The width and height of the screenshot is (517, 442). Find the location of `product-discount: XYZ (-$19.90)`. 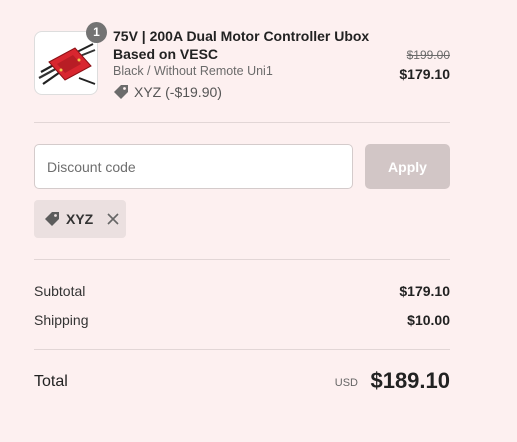

product-discount: XYZ (-$19.90) is located at coordinates (167, 92).